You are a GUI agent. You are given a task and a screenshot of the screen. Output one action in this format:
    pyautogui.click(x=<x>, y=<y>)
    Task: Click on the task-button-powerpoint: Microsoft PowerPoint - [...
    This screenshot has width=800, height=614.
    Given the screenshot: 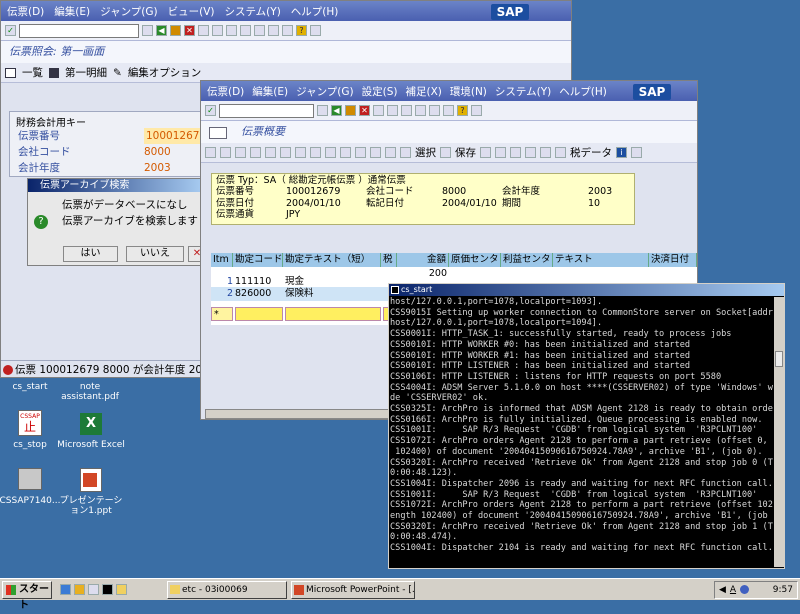 What is the action you would take?
    pyautogui.click(x=353, y=589)
    